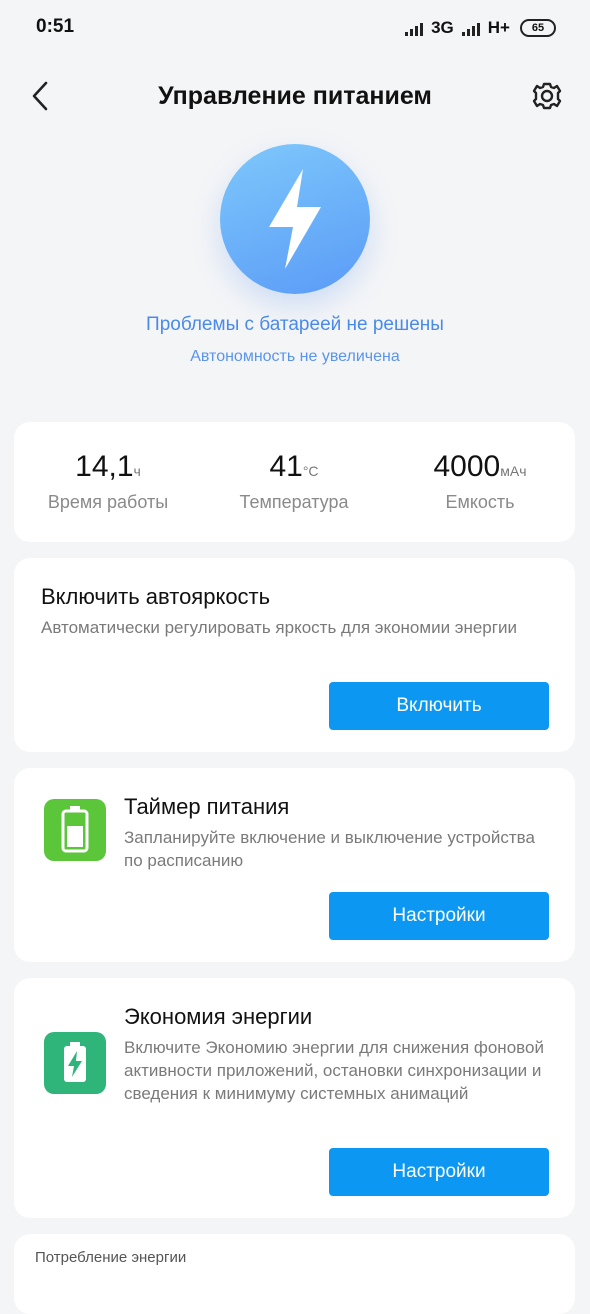  I want to click on stat-temperature: 41°C Температура, so click(294, 481).